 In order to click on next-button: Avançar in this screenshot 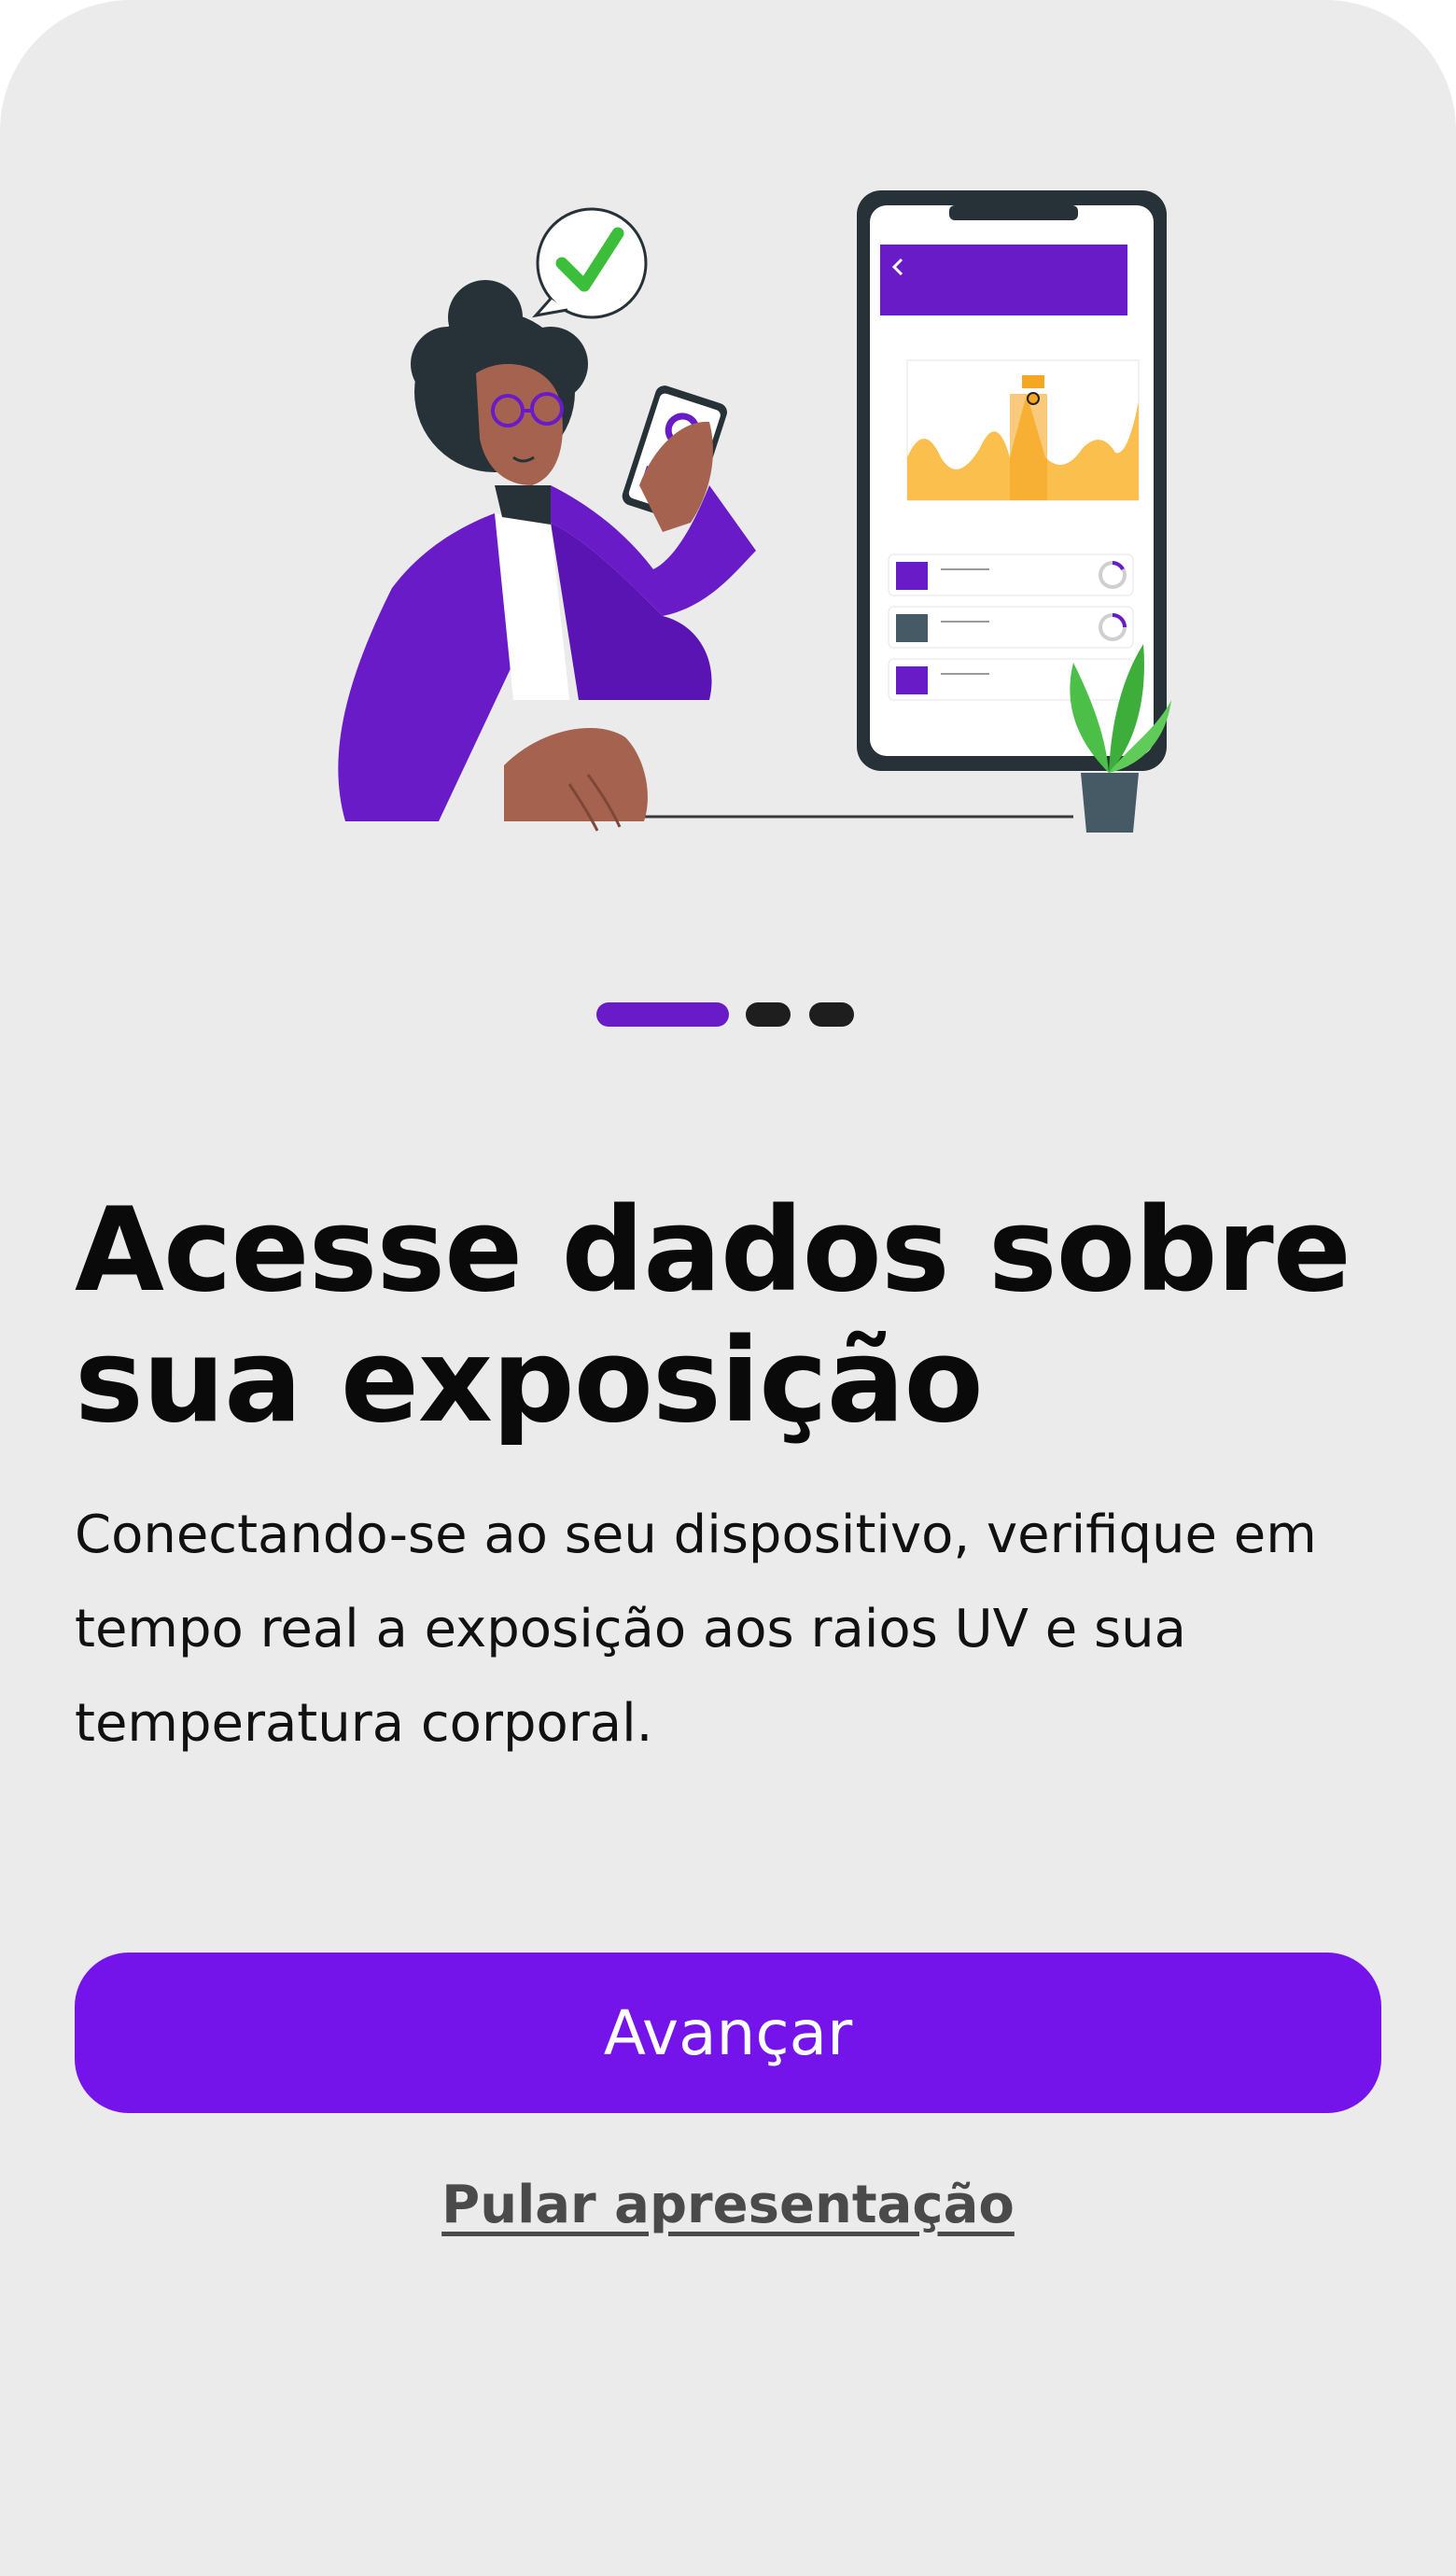, I will do `click(728, 2033)`.